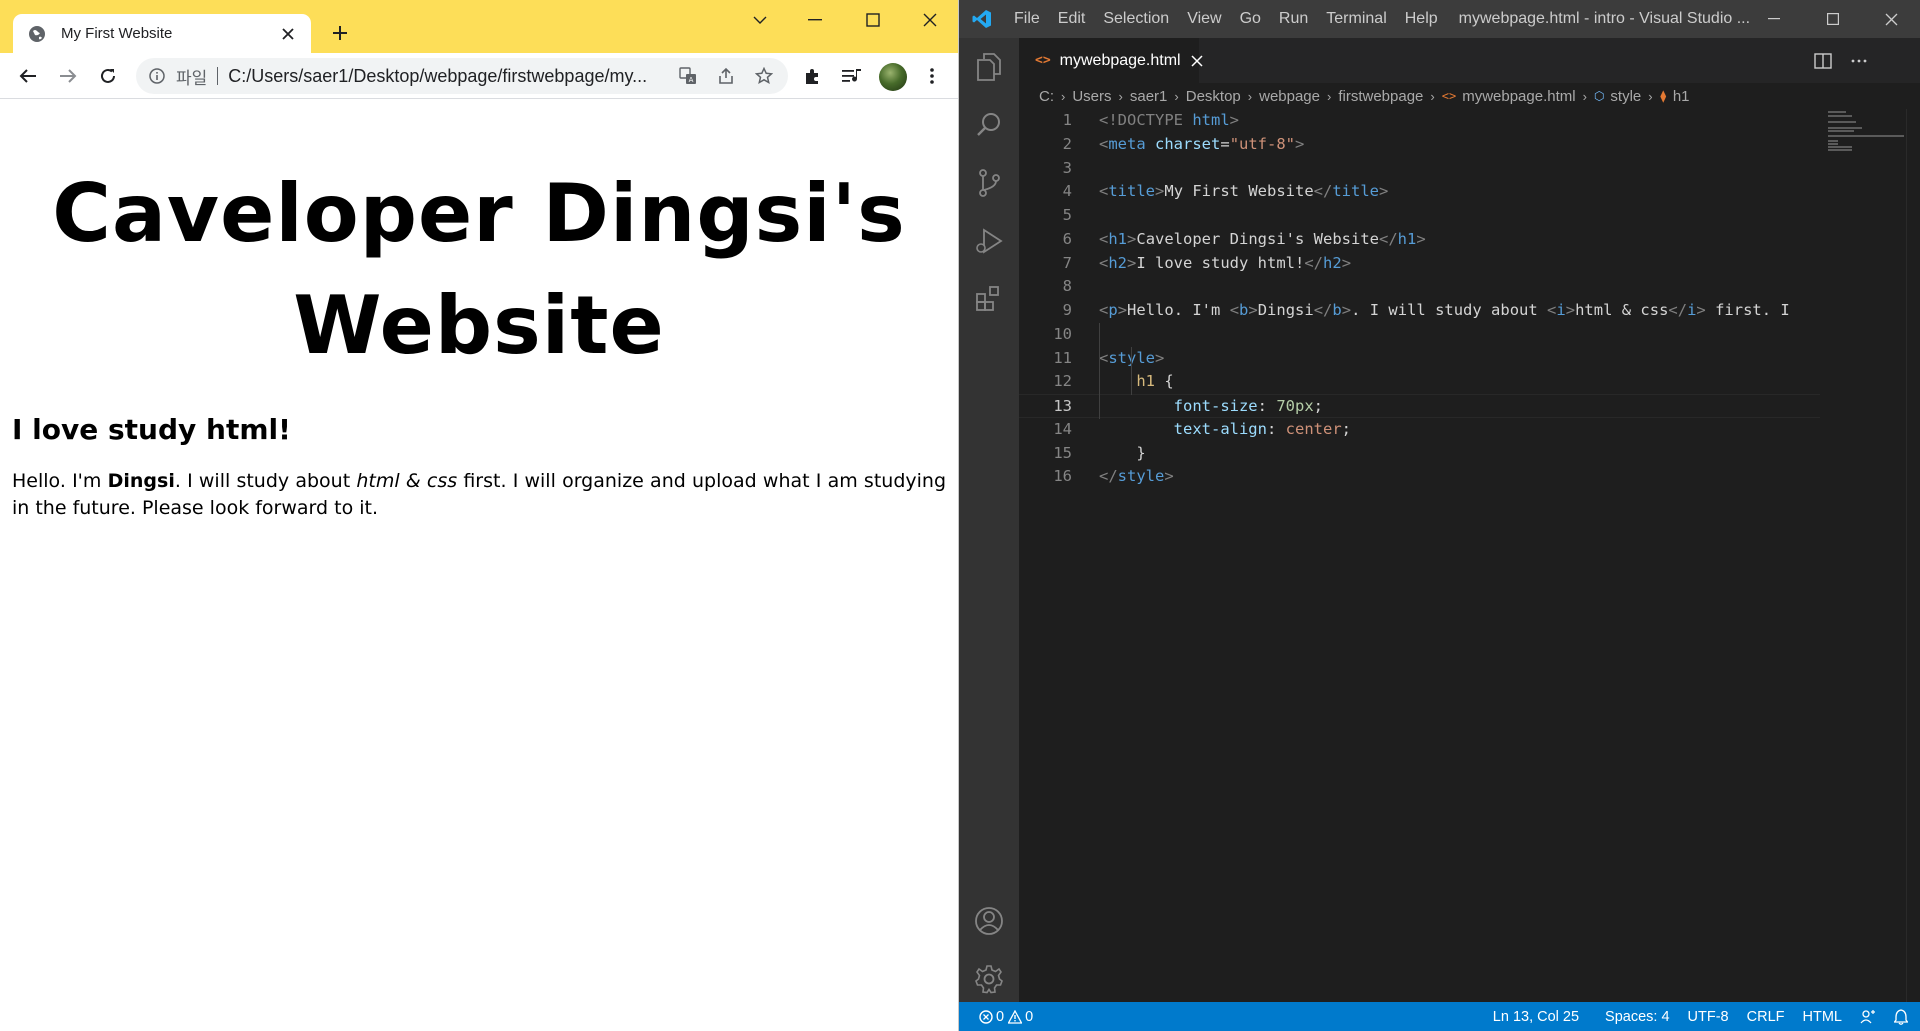  I want to click on translate-icon: A, so click(688, 76).